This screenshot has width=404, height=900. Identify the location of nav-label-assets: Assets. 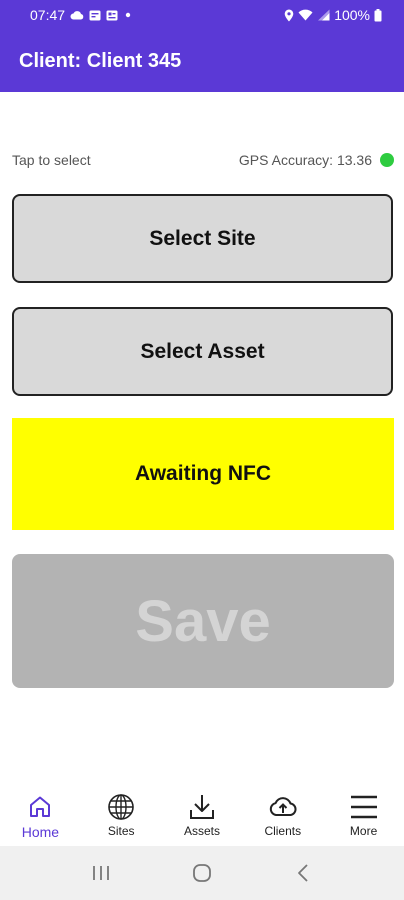
(201, 831).